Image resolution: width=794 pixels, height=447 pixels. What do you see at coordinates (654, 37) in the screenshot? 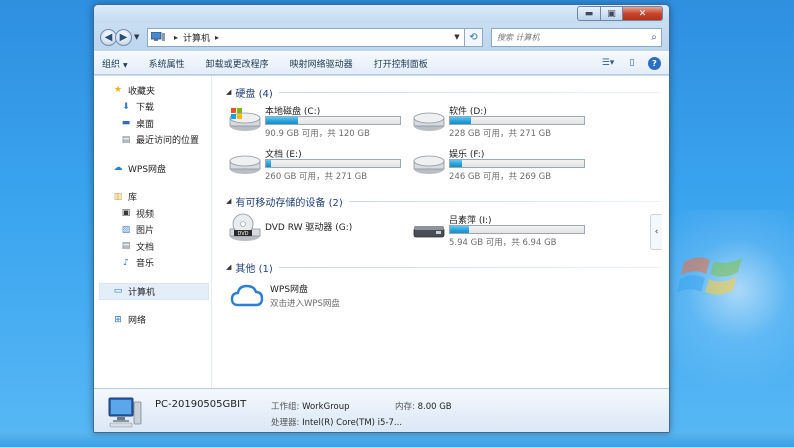
I see `search-icon: ⌕` at bounding box center [654, 37].